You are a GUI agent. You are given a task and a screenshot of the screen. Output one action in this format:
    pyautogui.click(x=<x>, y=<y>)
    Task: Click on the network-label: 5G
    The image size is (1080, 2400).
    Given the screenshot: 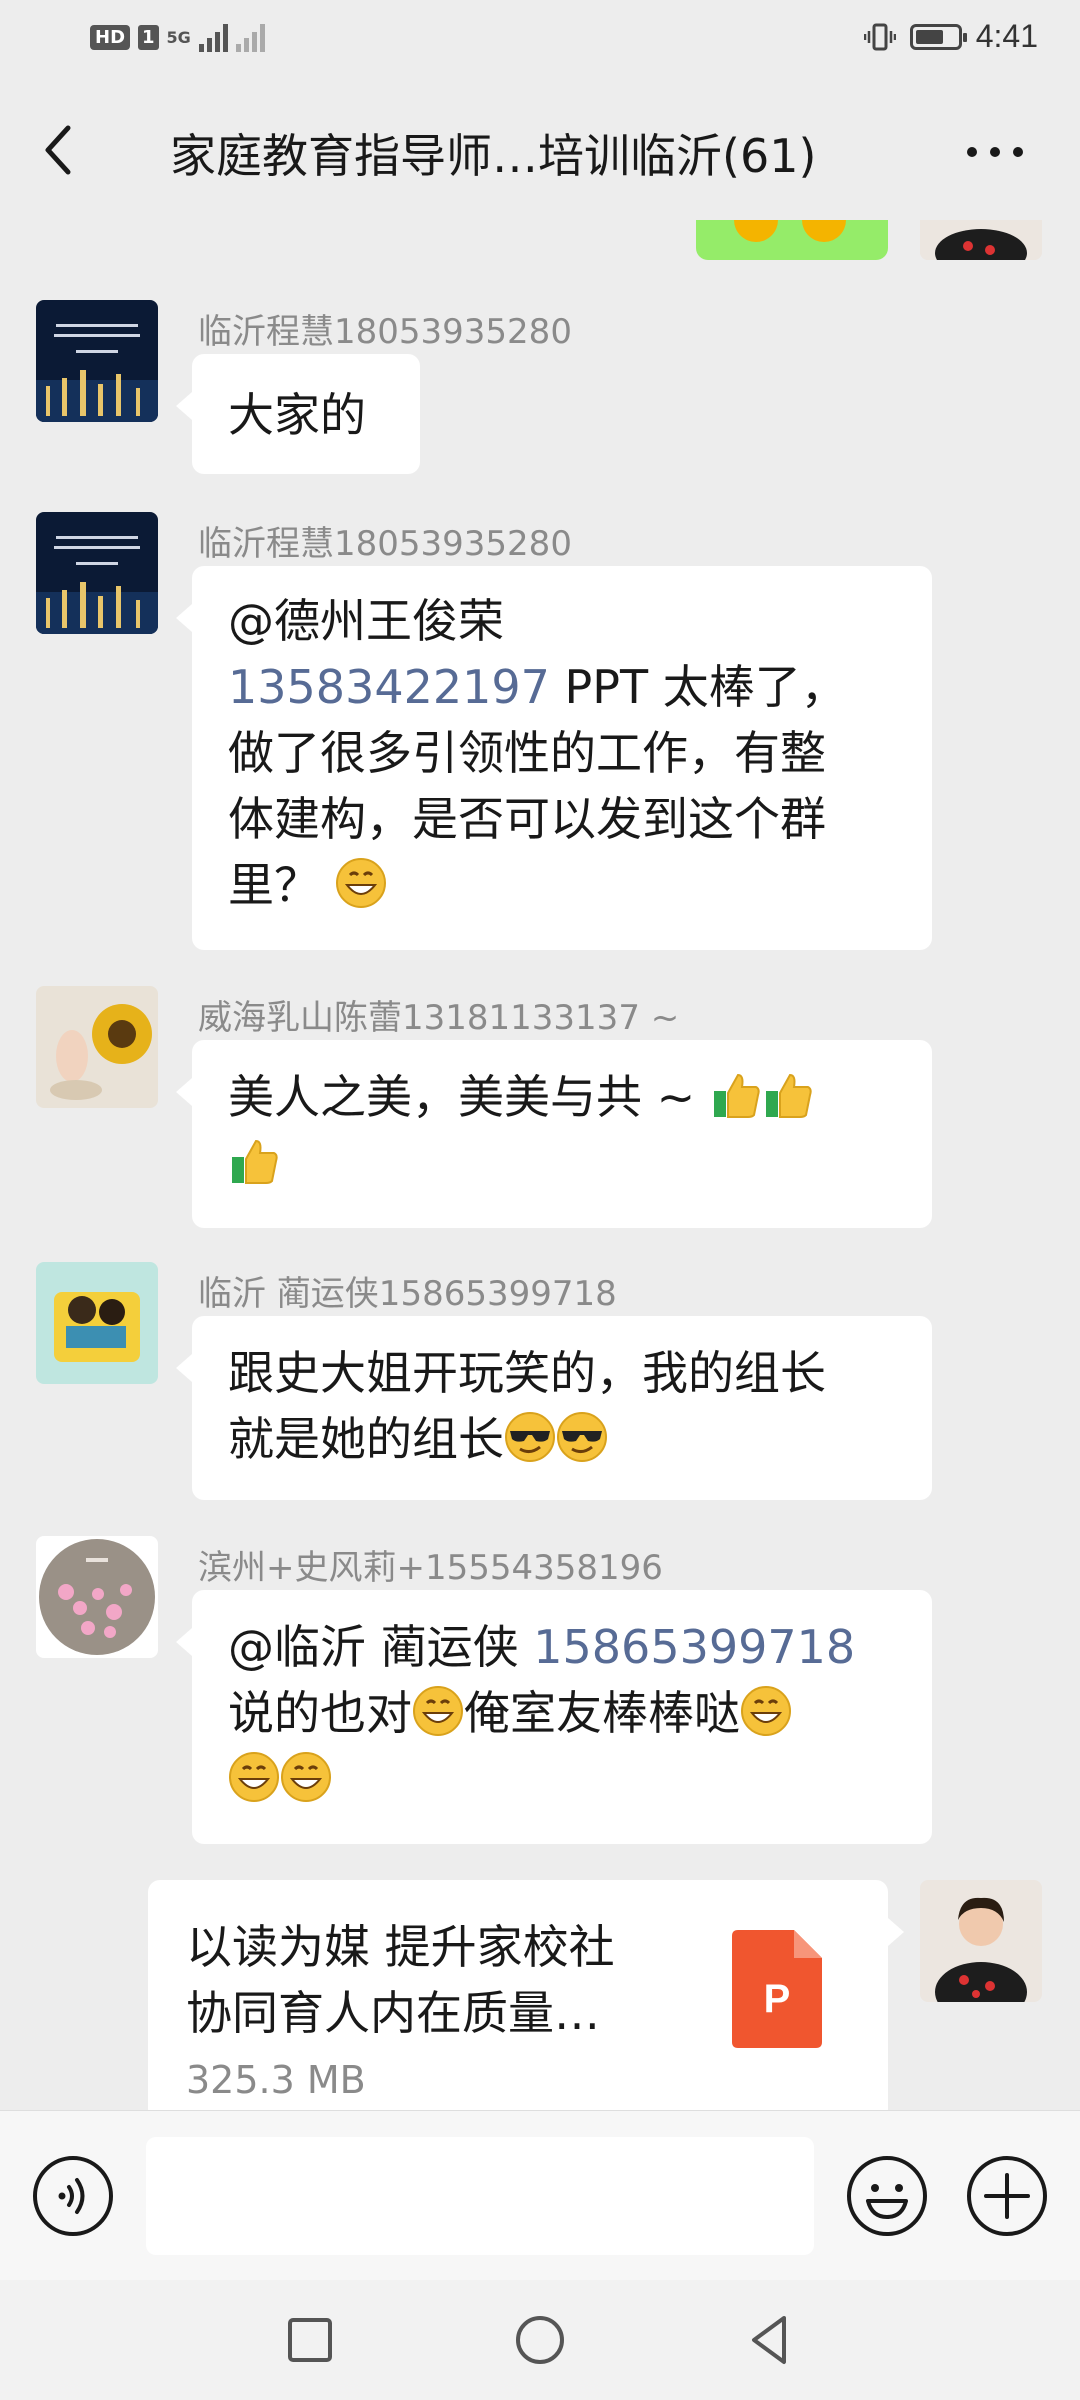 What is the action you would take?
    pyautogui.click(x=178, y=37)
    